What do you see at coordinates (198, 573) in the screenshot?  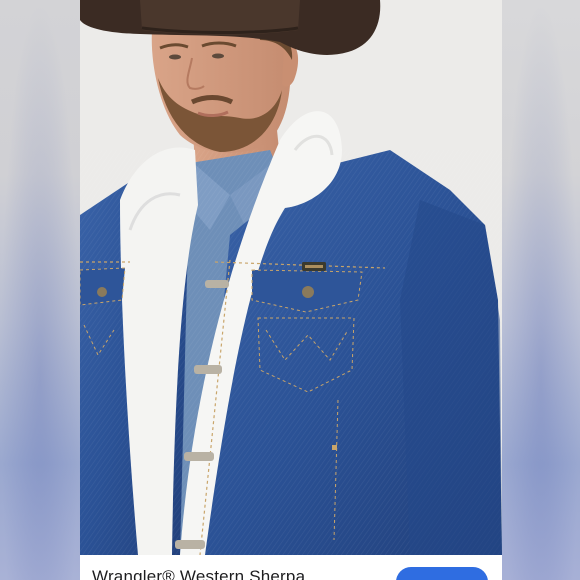 I see `product-title: Wrangler® Western Sherpa` at bounding box center [198, 573].